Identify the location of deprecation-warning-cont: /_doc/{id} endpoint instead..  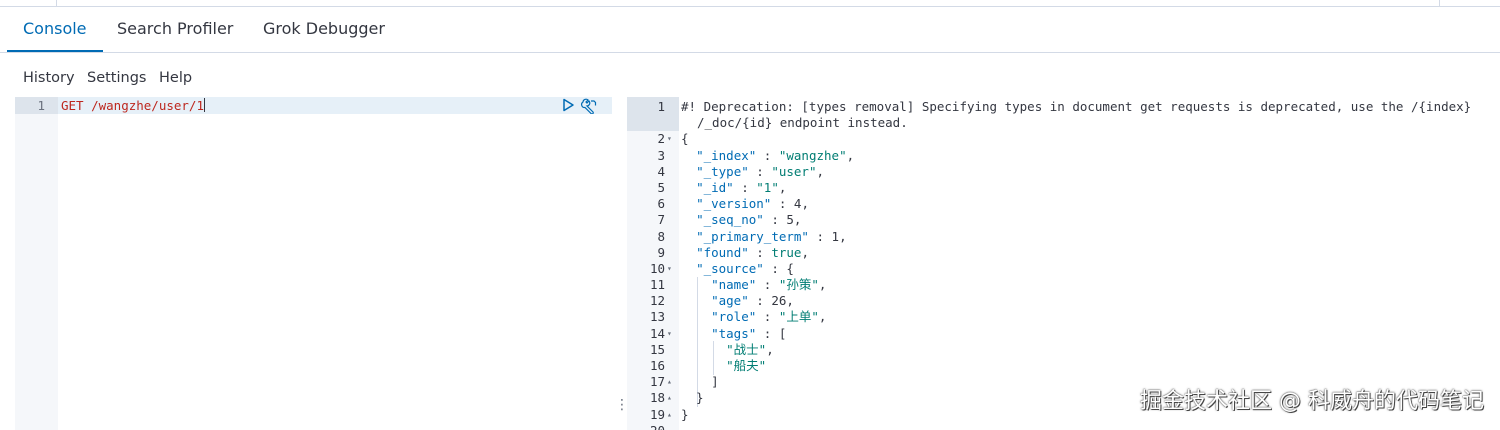
(802, 123).